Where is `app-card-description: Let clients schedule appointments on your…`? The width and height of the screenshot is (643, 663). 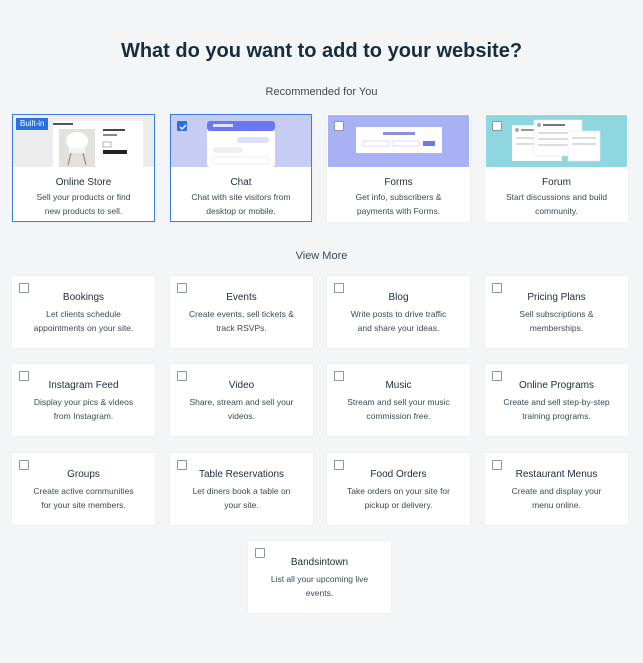 app-card-description: Let clients schedule appointments on your… is located at coordinates (83, 321).